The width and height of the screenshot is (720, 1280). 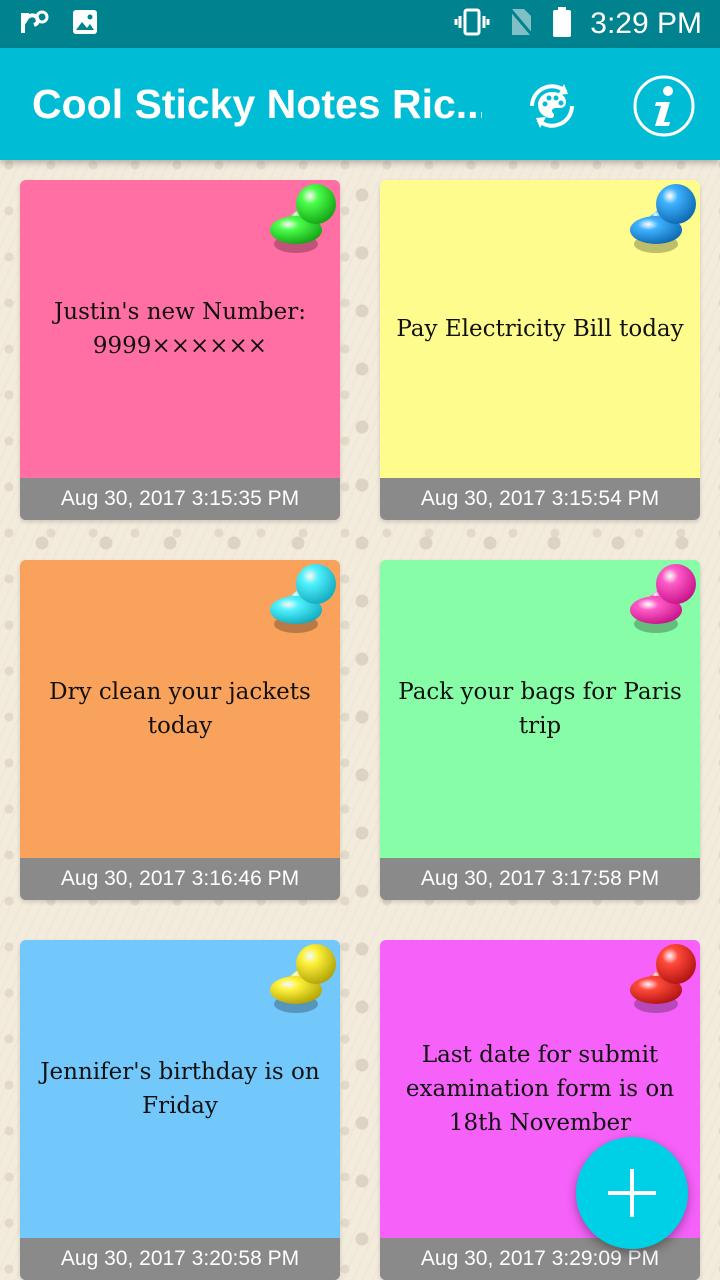 What do you see at coordinates (521, 24) in the screenshot?
I see `no-sim-icon` at bounding box center [521, 24].